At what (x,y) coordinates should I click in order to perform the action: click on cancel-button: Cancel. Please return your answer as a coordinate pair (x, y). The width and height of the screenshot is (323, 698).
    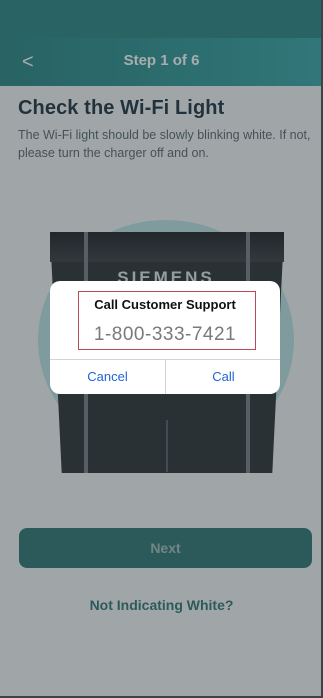
    Looking at the image, I should click on (107, 376).